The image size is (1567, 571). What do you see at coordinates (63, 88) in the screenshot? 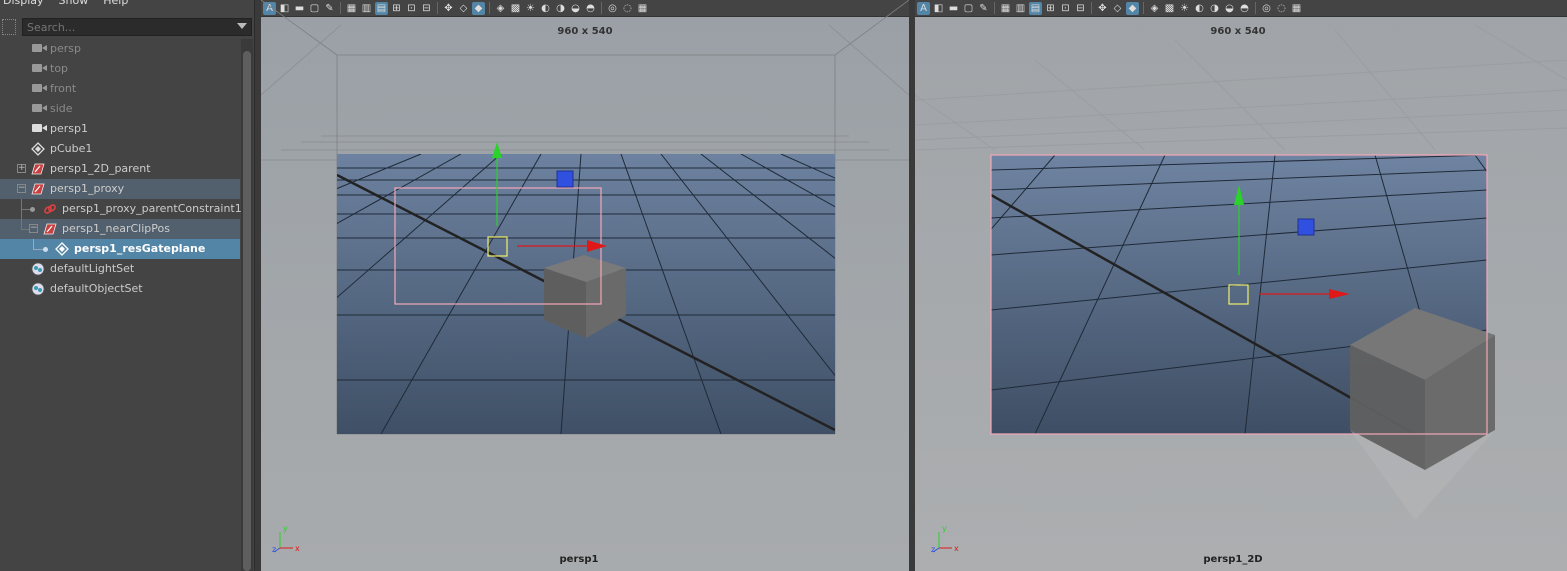
I see `outliner-item-label: front` at bounding box center [63, 88].